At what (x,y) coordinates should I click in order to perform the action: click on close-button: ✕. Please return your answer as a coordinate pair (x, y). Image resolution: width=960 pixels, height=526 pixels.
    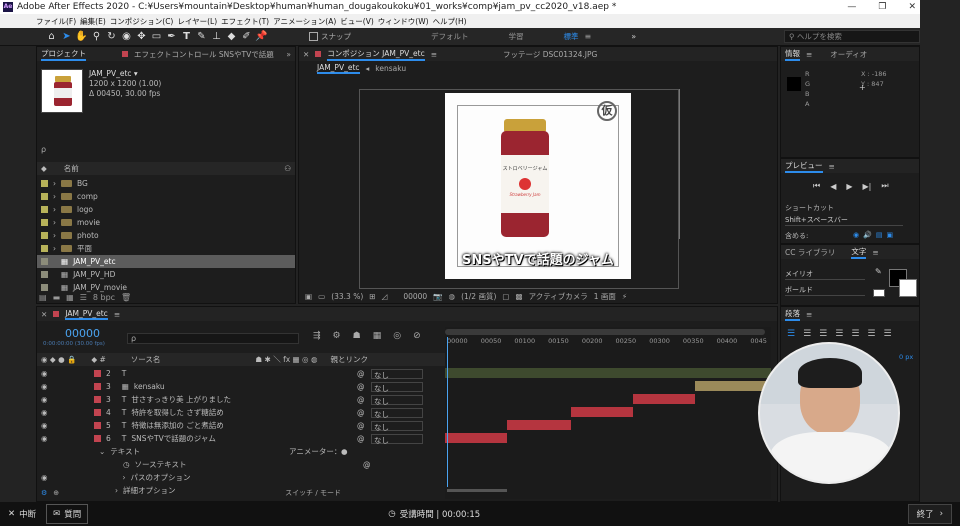
    Looking at the image, I should click on (912, 7).